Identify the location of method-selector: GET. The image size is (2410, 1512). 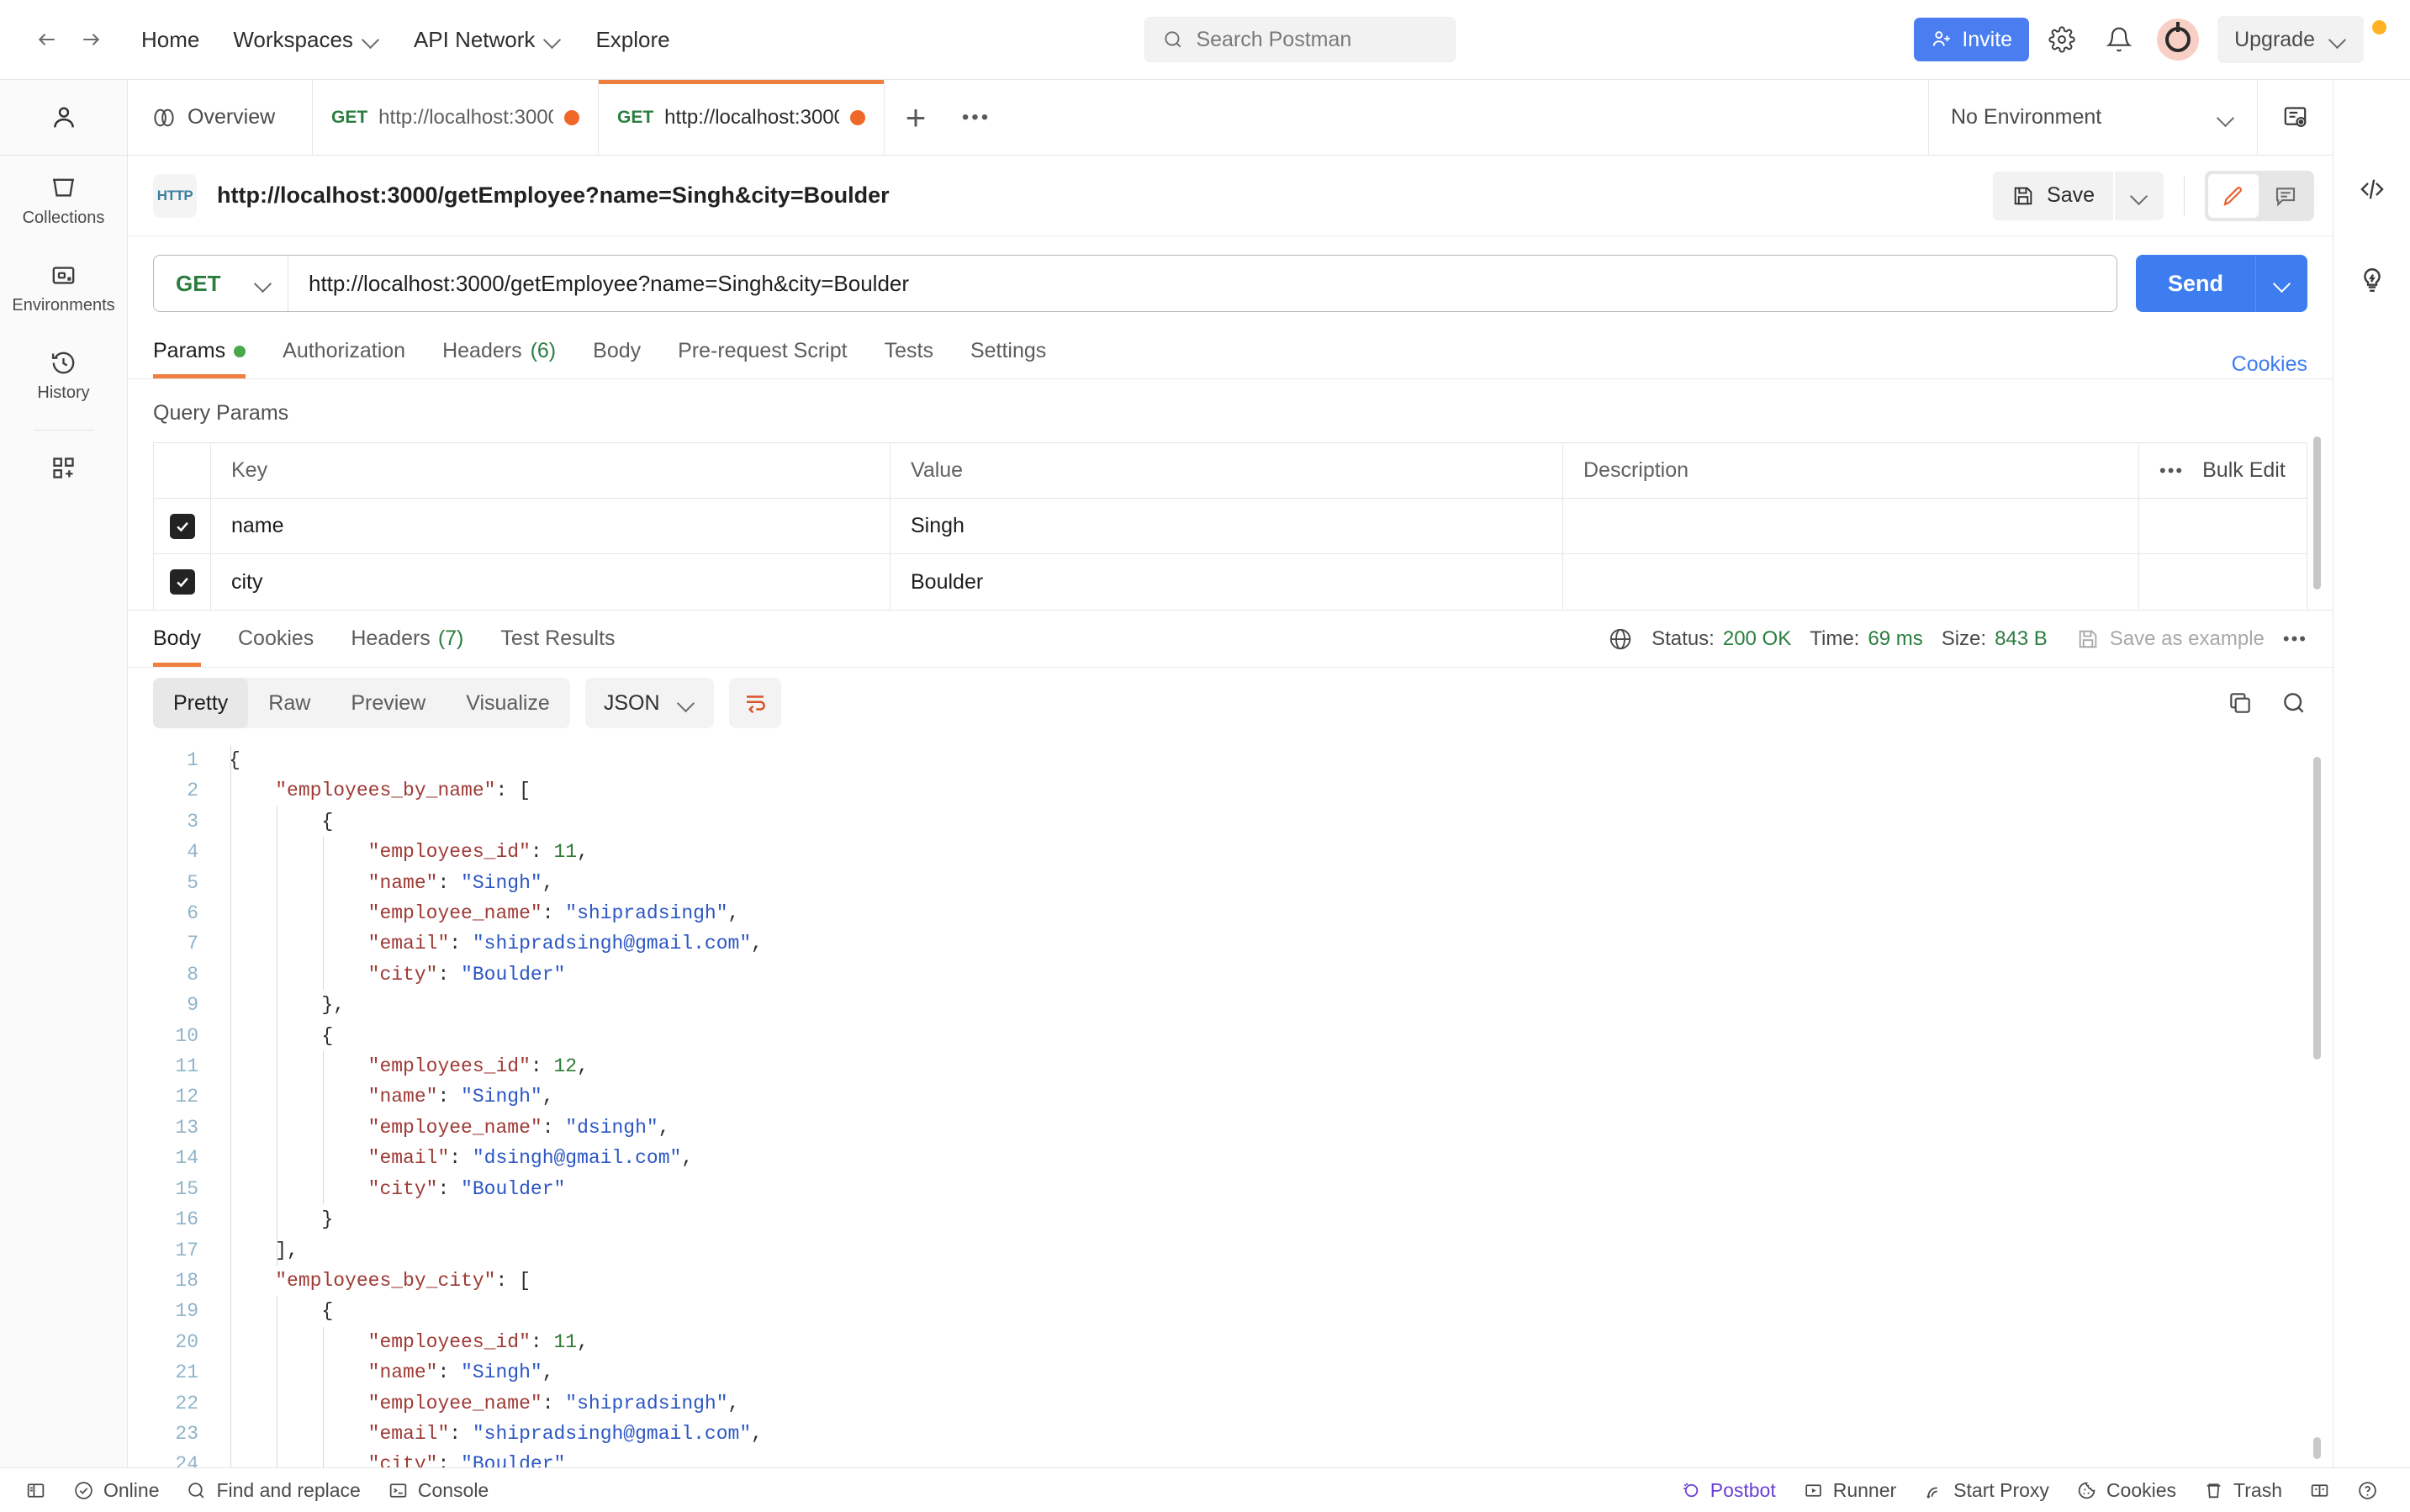
(221, 283).